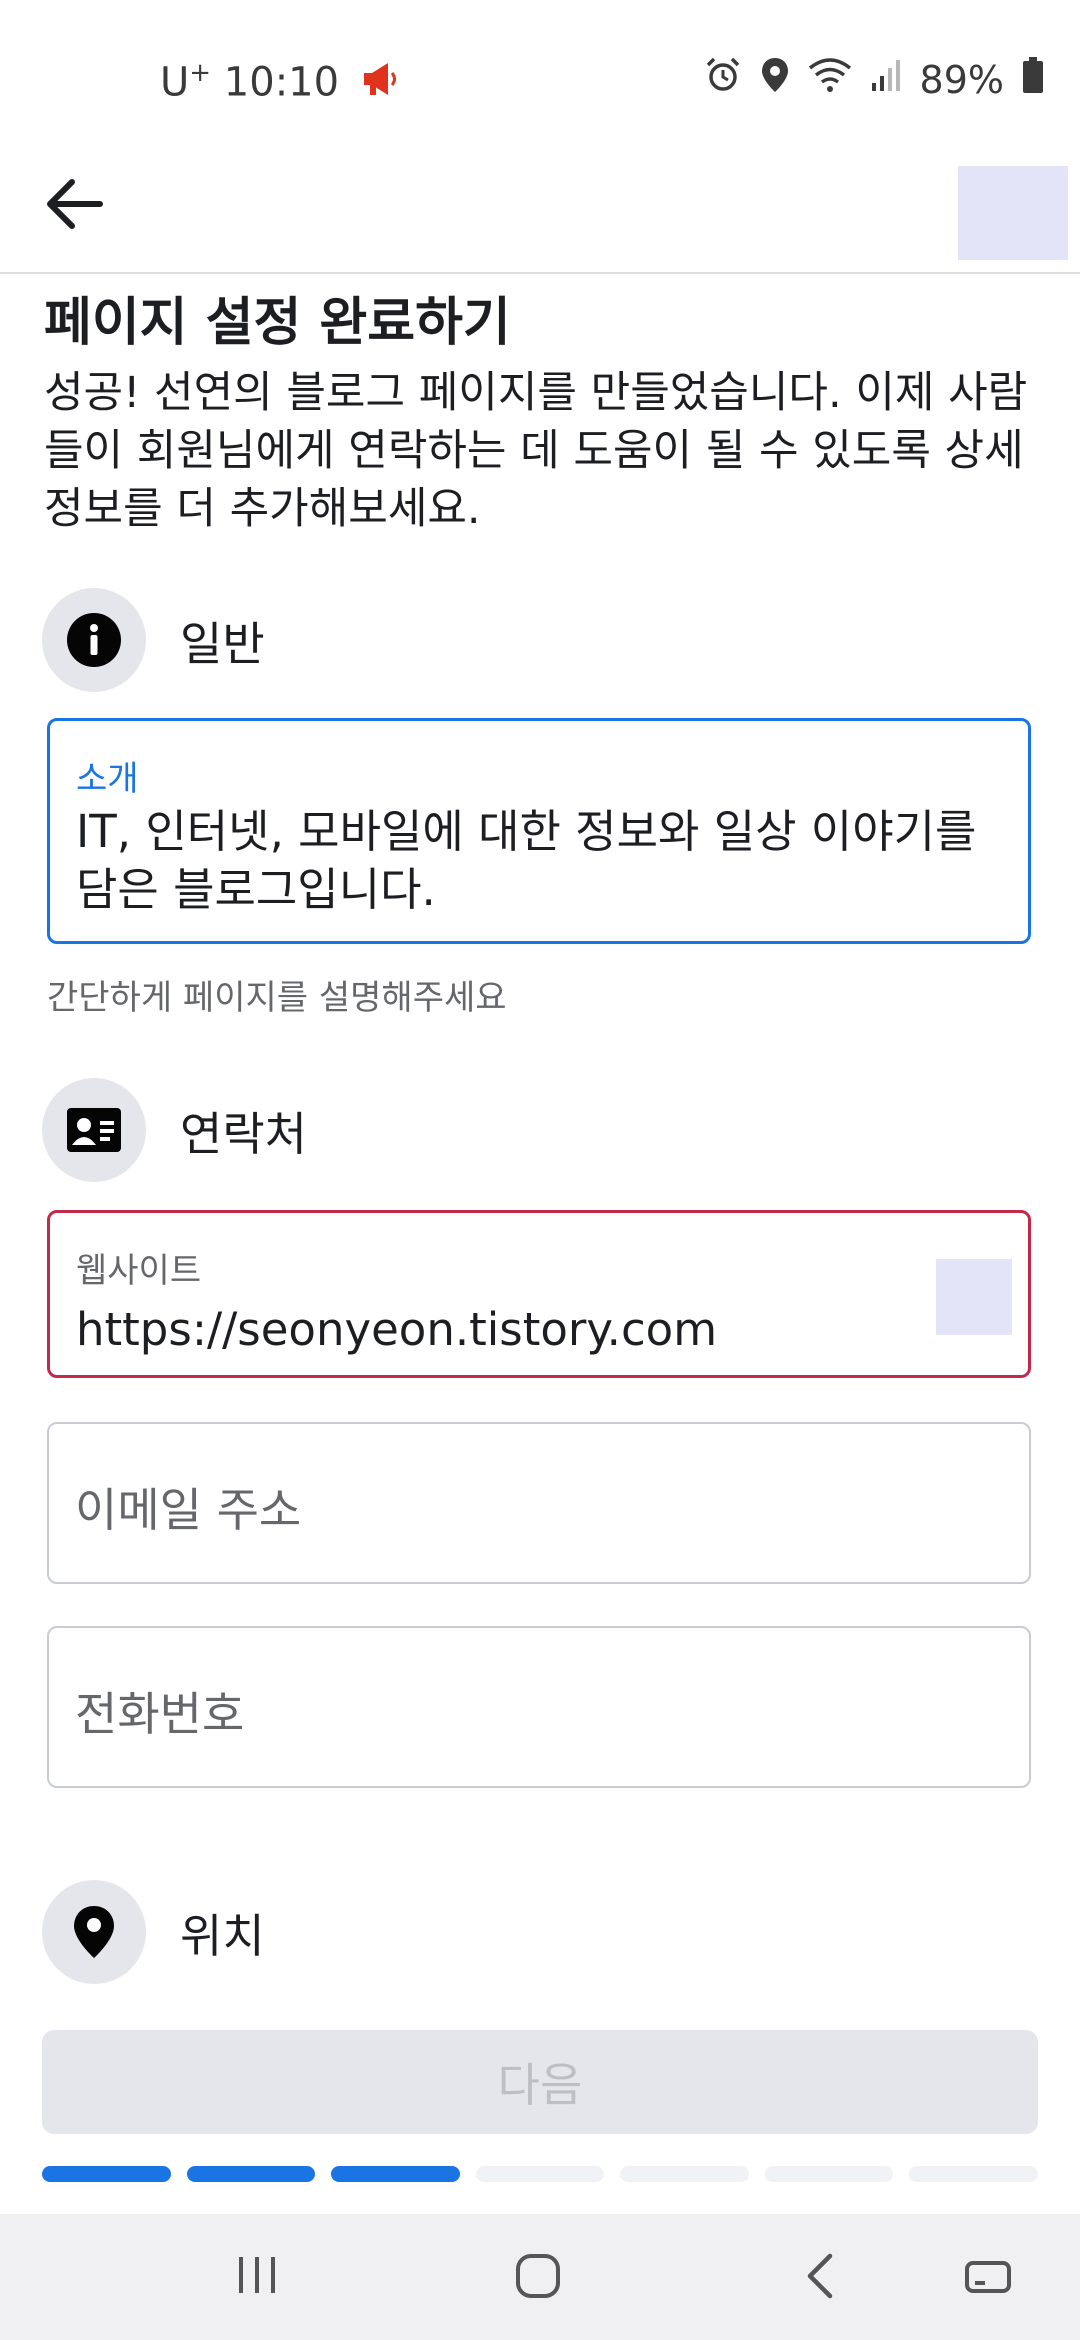 This screenshot has height=2340, width=1080. Describe the element at coordinates (107, 779) in the screenshot. I see `about-field-label: 소개` at that location.